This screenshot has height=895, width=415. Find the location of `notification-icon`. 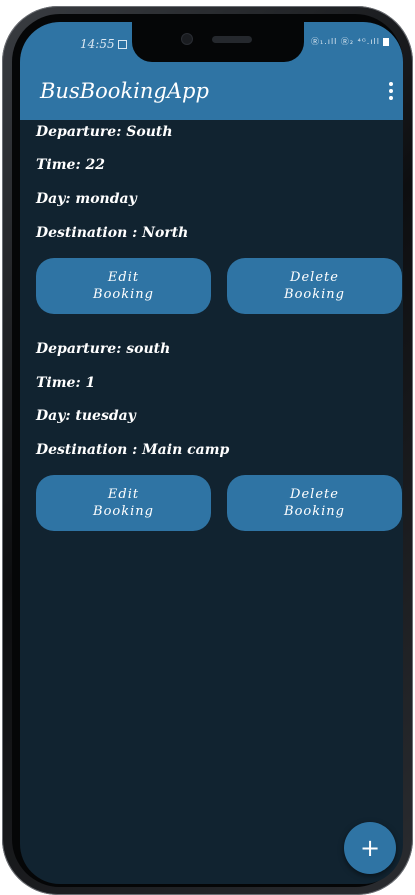

notification-icon is located at coordinates (122, 44).